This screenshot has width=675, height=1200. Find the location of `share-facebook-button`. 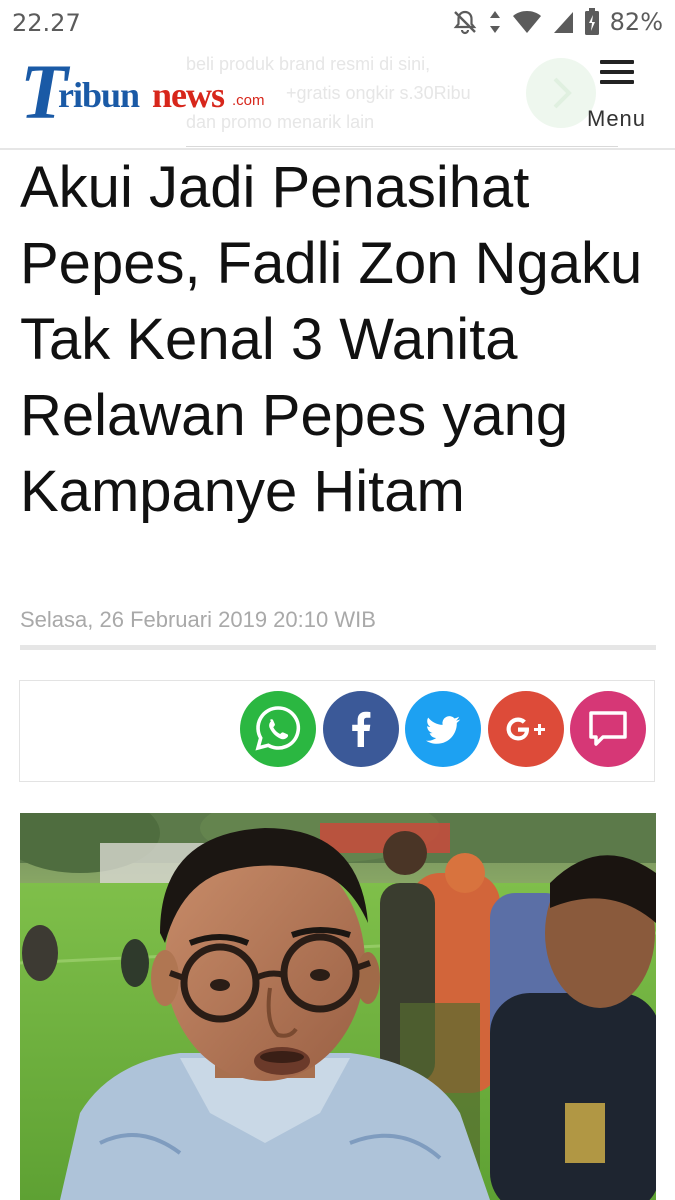

share-facebook-button is located at coordinates (361, 729).